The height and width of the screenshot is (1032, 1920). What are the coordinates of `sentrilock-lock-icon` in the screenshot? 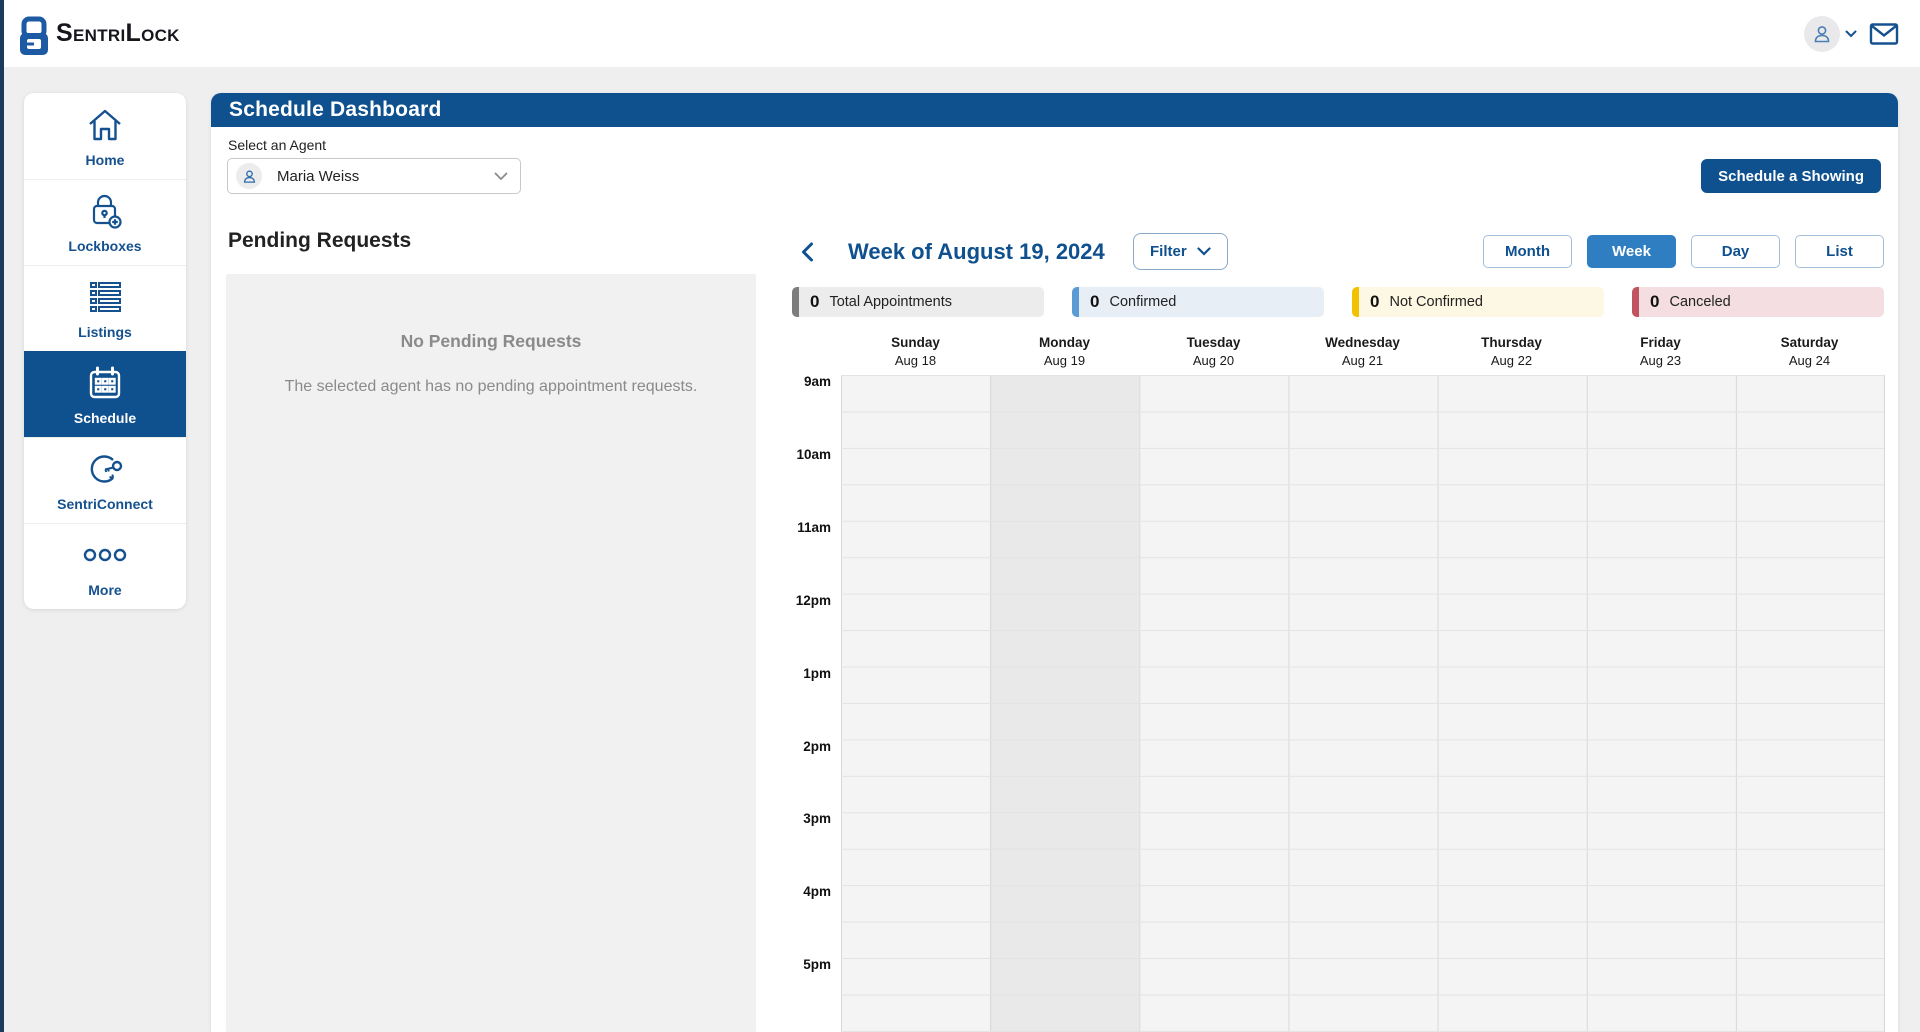 It's located at (34, 36).